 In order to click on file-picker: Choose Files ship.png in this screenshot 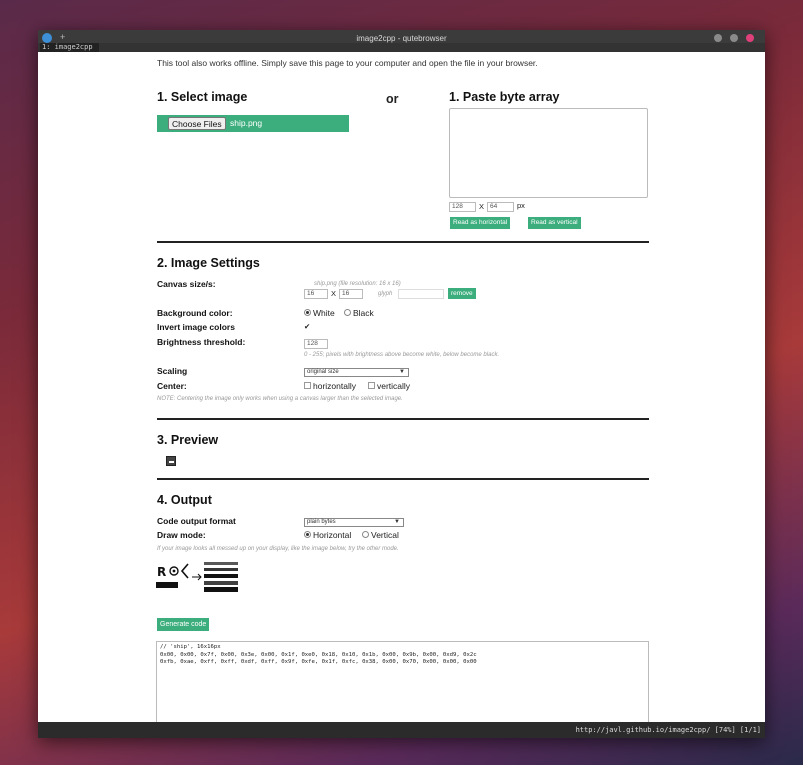, I will do `click(253, 123)`.